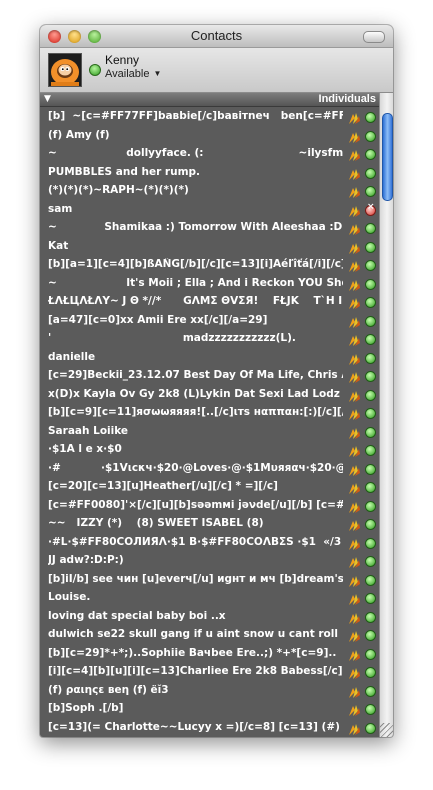 This screenshot has width=433, height=790. I want to click on toolbar-toggle-button, so click(374, 37).